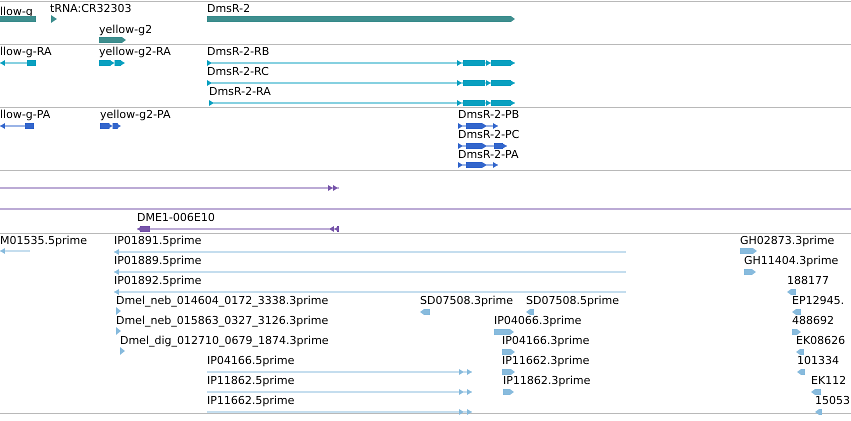 Image resolution: width=851 pixels, height=421 pixels. I want to click on feature-label: IP01889.5prime, so click(158, 261).